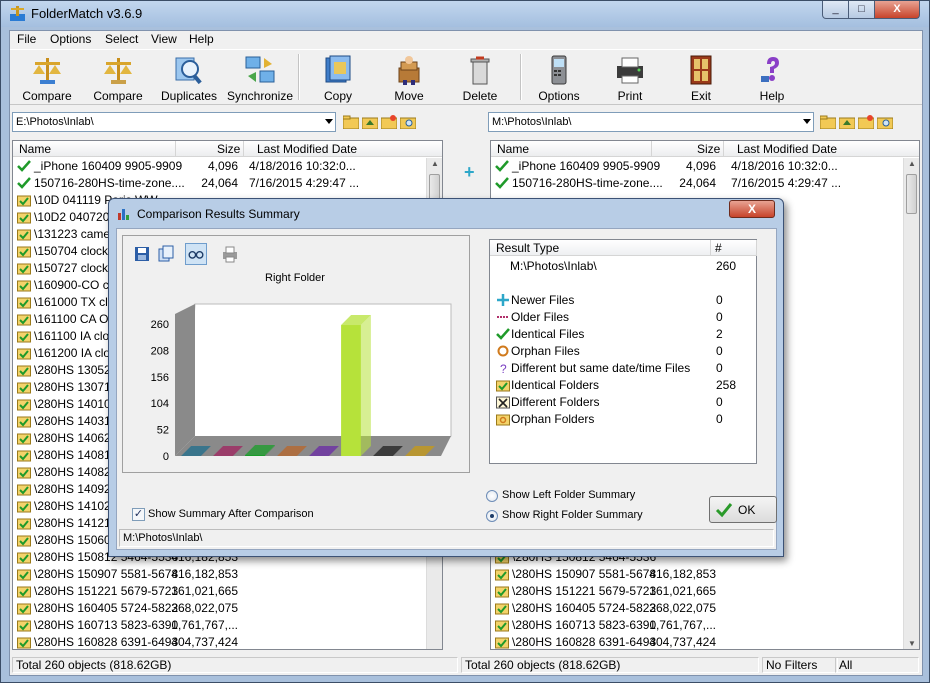  I want to click on move-button: Move, so click(409, 78).